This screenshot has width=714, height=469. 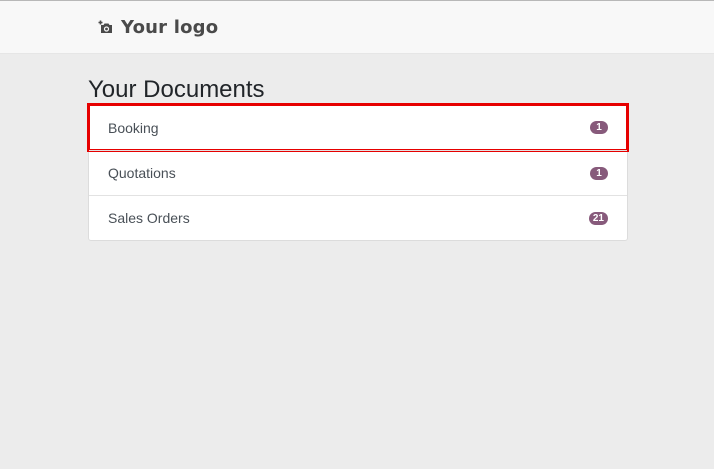 What do you see at coordinates (170, 27) in the screenshot?
I see `logo-text: Your logo` at bounding box center [170, 27].